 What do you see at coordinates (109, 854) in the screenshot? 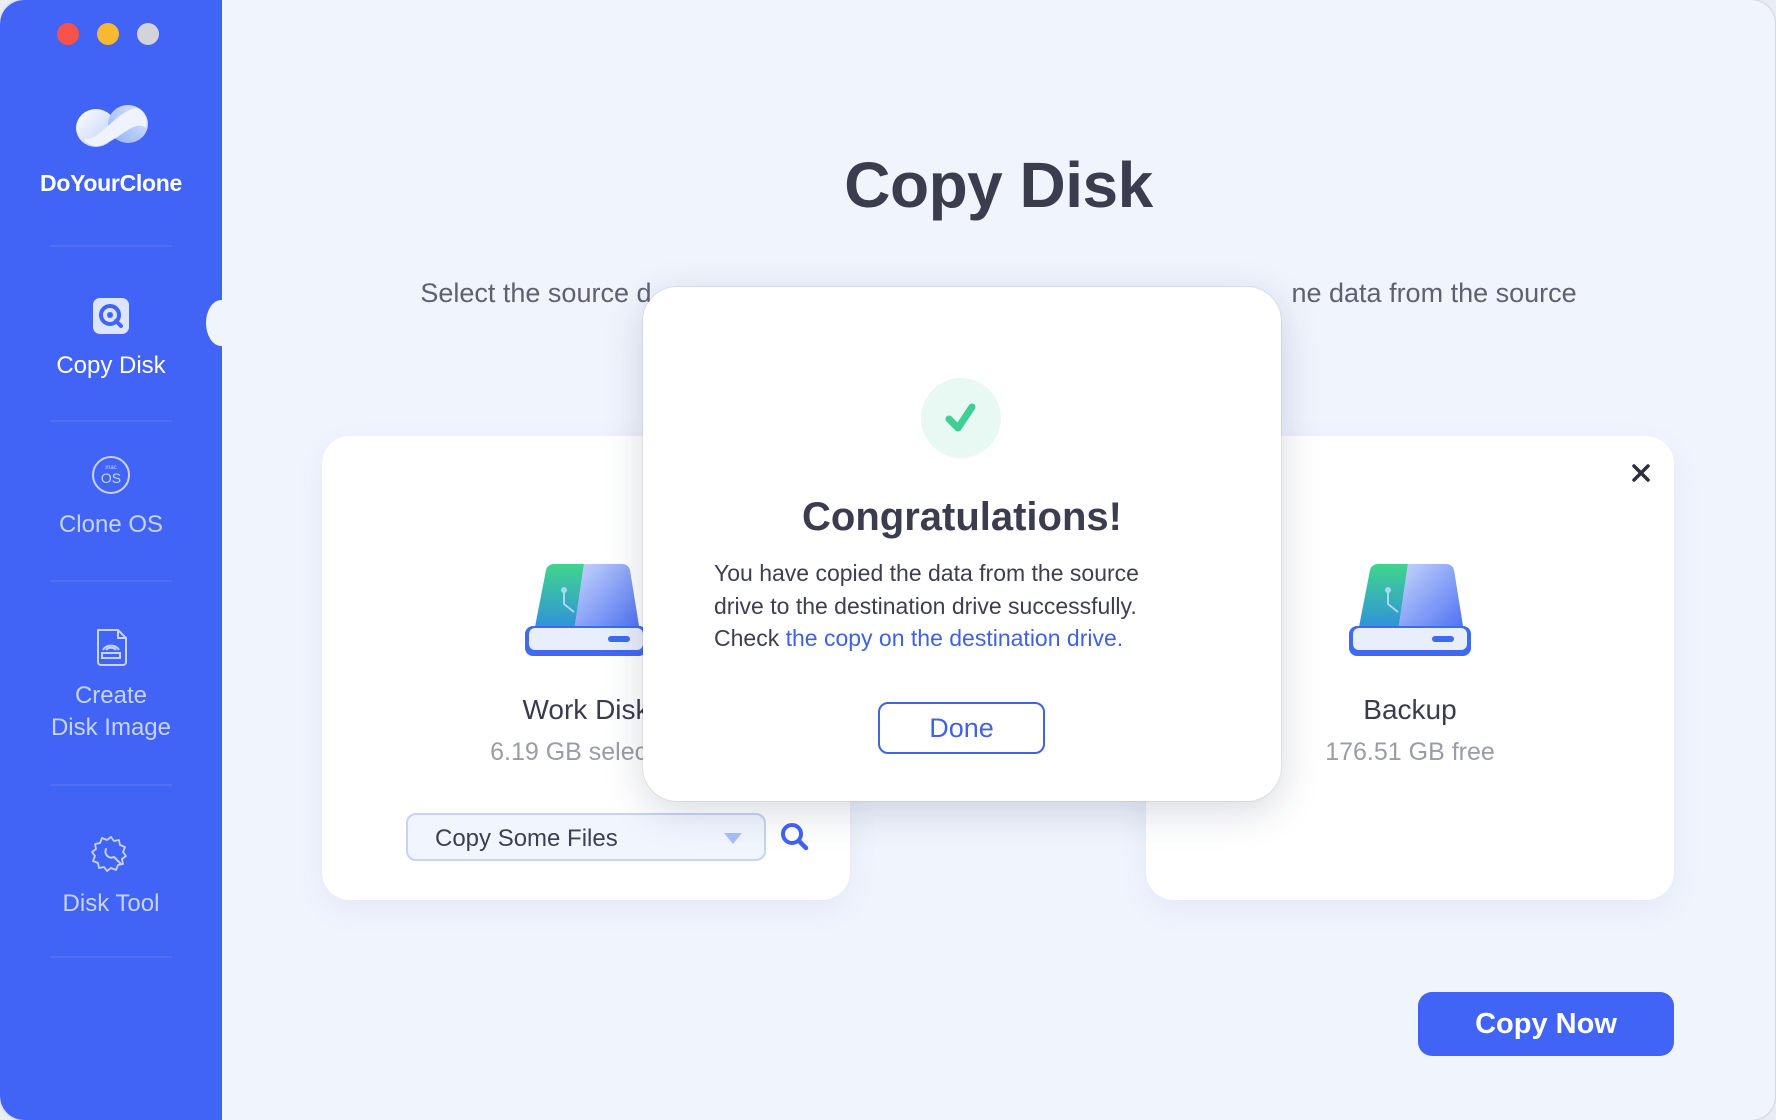
I see `gear-wrench-icon` at bounding box center [109, 854].